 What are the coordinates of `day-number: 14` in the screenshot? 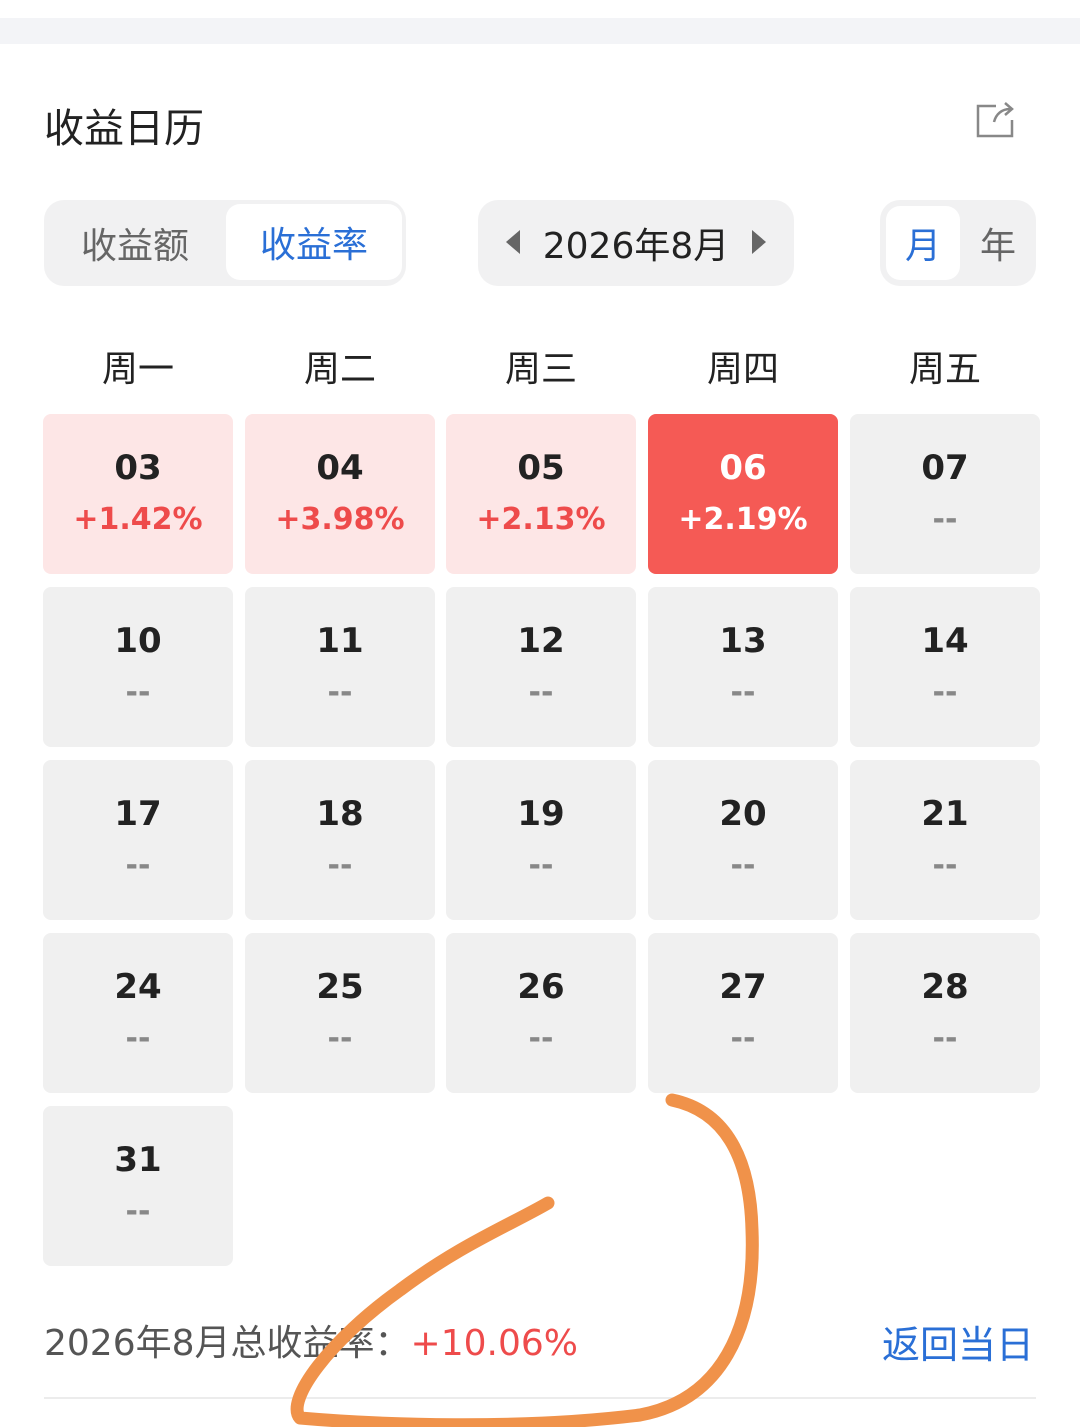 It's located at (945, 641).